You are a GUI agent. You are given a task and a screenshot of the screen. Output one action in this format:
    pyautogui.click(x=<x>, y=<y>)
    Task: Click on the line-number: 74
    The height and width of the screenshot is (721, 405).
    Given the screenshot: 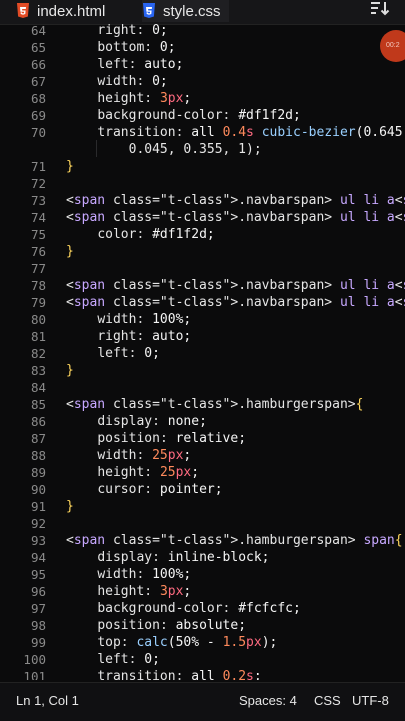 What is the action you would take?
    pyautogui.click(x=38, y=217)
    